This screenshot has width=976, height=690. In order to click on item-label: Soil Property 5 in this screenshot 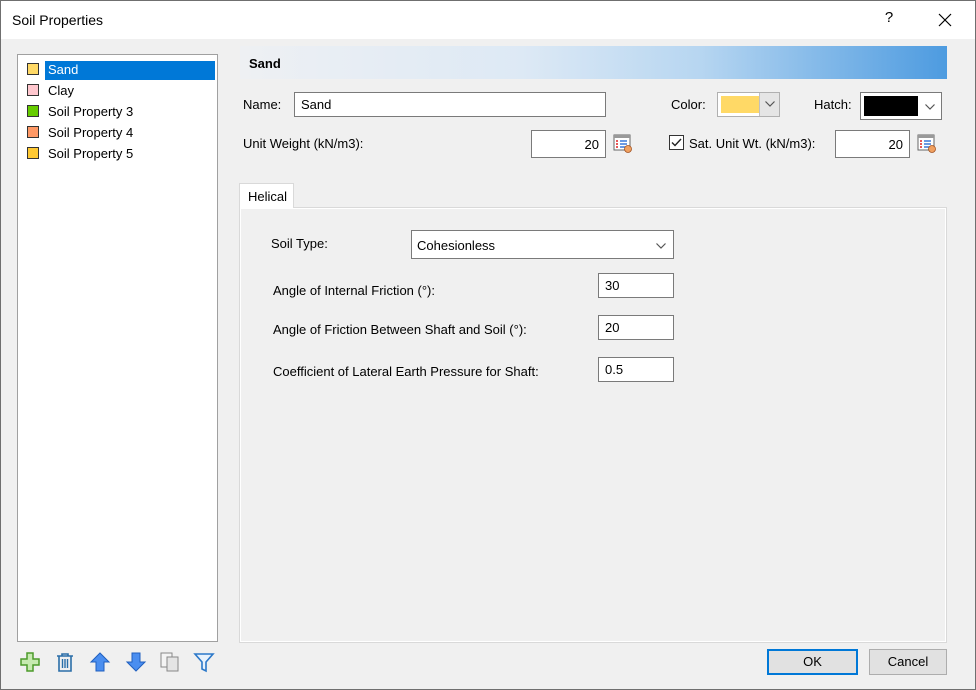, I will do `click(91, 153)`.